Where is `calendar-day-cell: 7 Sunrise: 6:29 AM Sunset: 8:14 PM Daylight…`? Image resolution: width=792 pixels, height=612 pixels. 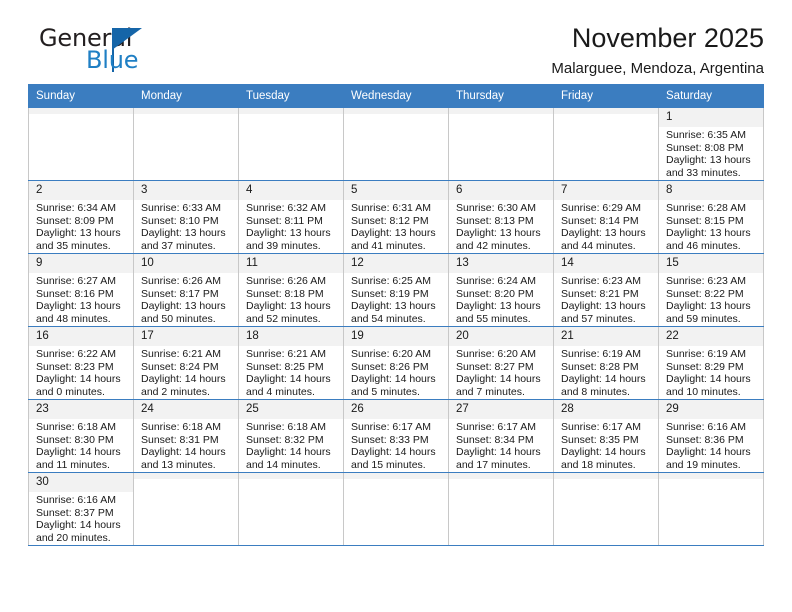 calendar-day-cell: 7 Sunrise: 6:29 AM Sunset: 8:14 PM Daylight… is located at coordinates (606, 217).